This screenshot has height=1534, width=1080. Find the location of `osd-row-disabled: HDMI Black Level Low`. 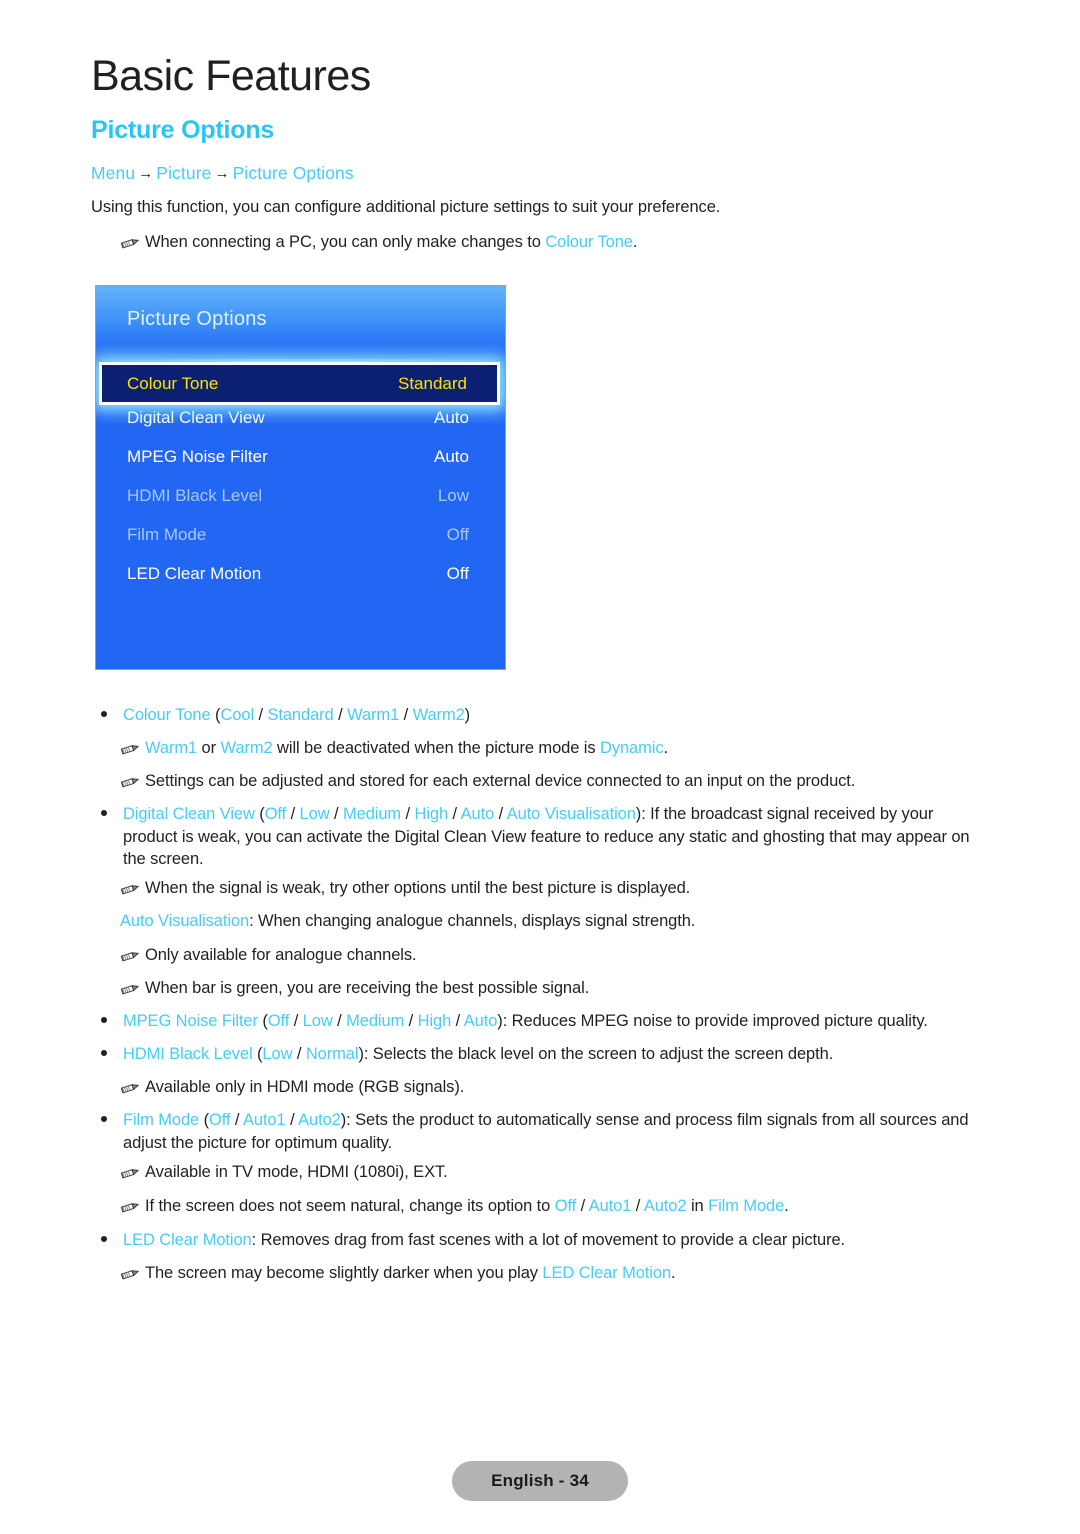

osd-row-disabled: HDMI Black Level Low is located at coordinates (300, 495).